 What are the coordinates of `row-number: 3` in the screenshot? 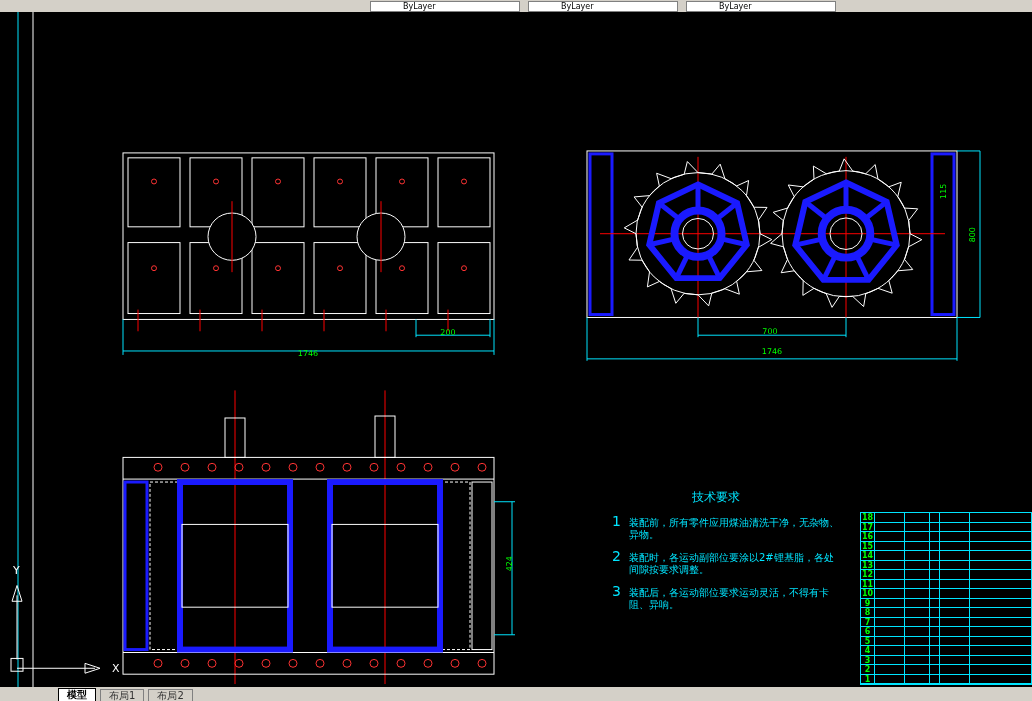 It's located at (868, 659).